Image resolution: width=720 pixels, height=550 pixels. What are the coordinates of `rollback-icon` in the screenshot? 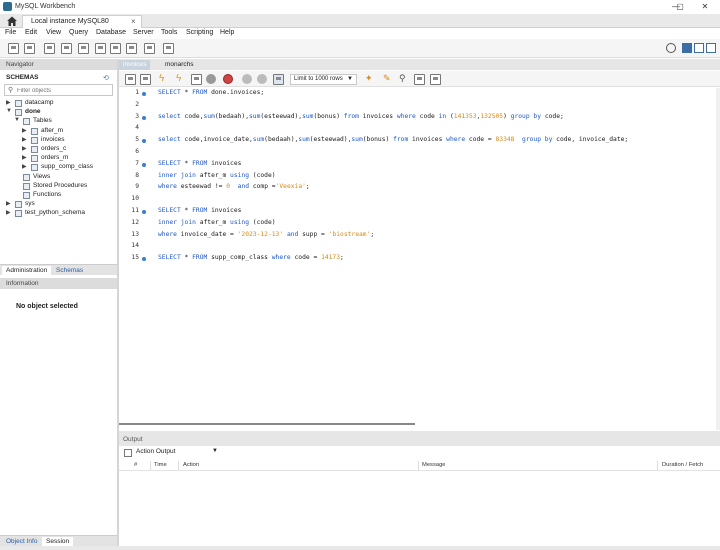 It's located at (262, 79).